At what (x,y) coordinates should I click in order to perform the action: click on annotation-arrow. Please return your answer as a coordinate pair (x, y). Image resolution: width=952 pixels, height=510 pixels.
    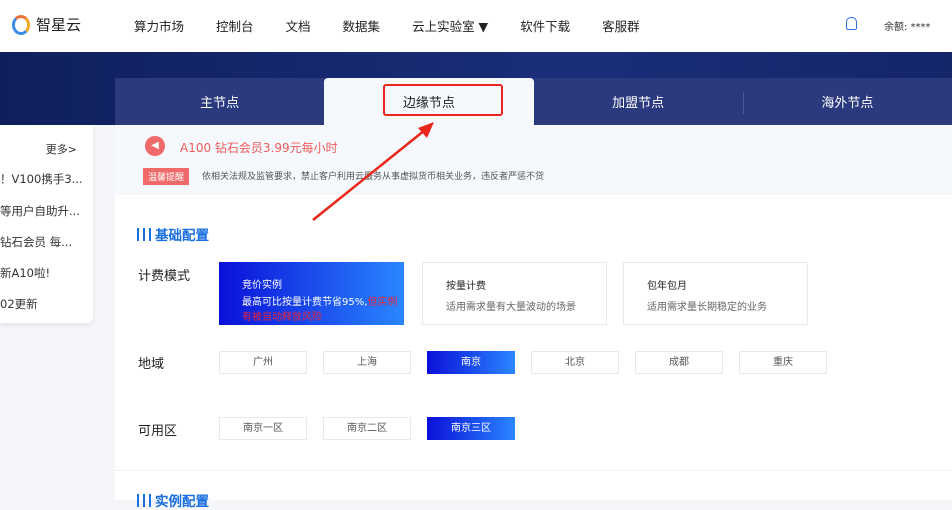
    Looking at the image, I should click on (373, 171).